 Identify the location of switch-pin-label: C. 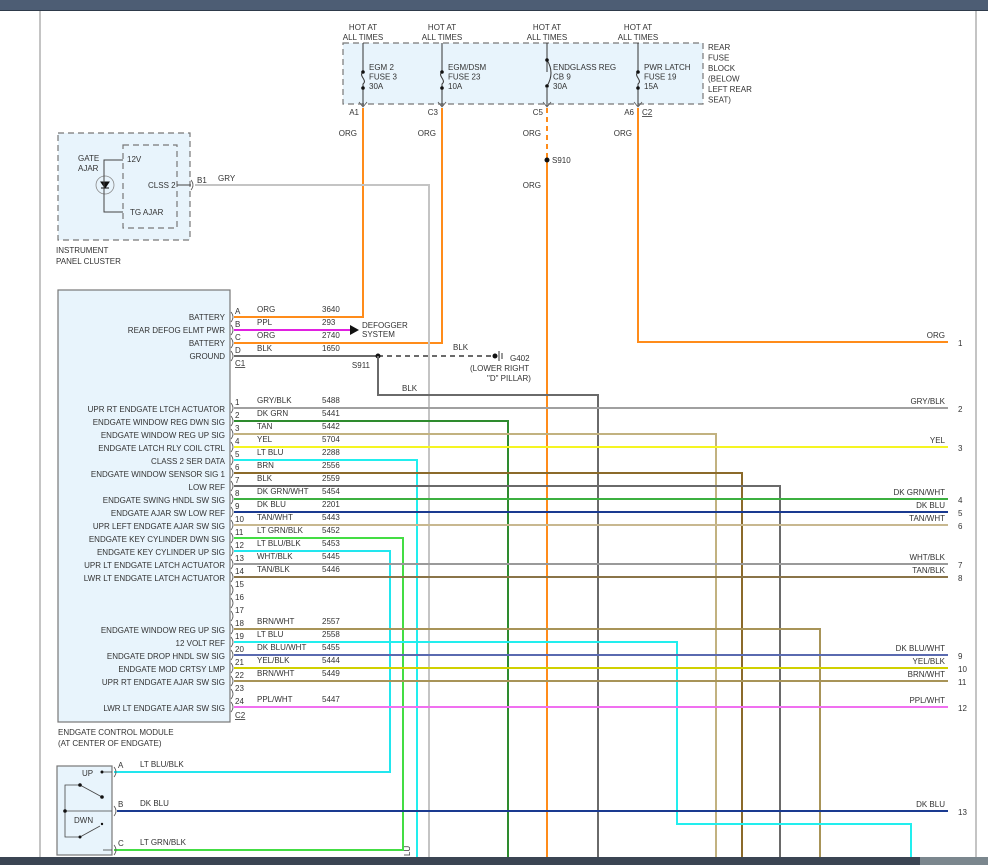
(121, 843).